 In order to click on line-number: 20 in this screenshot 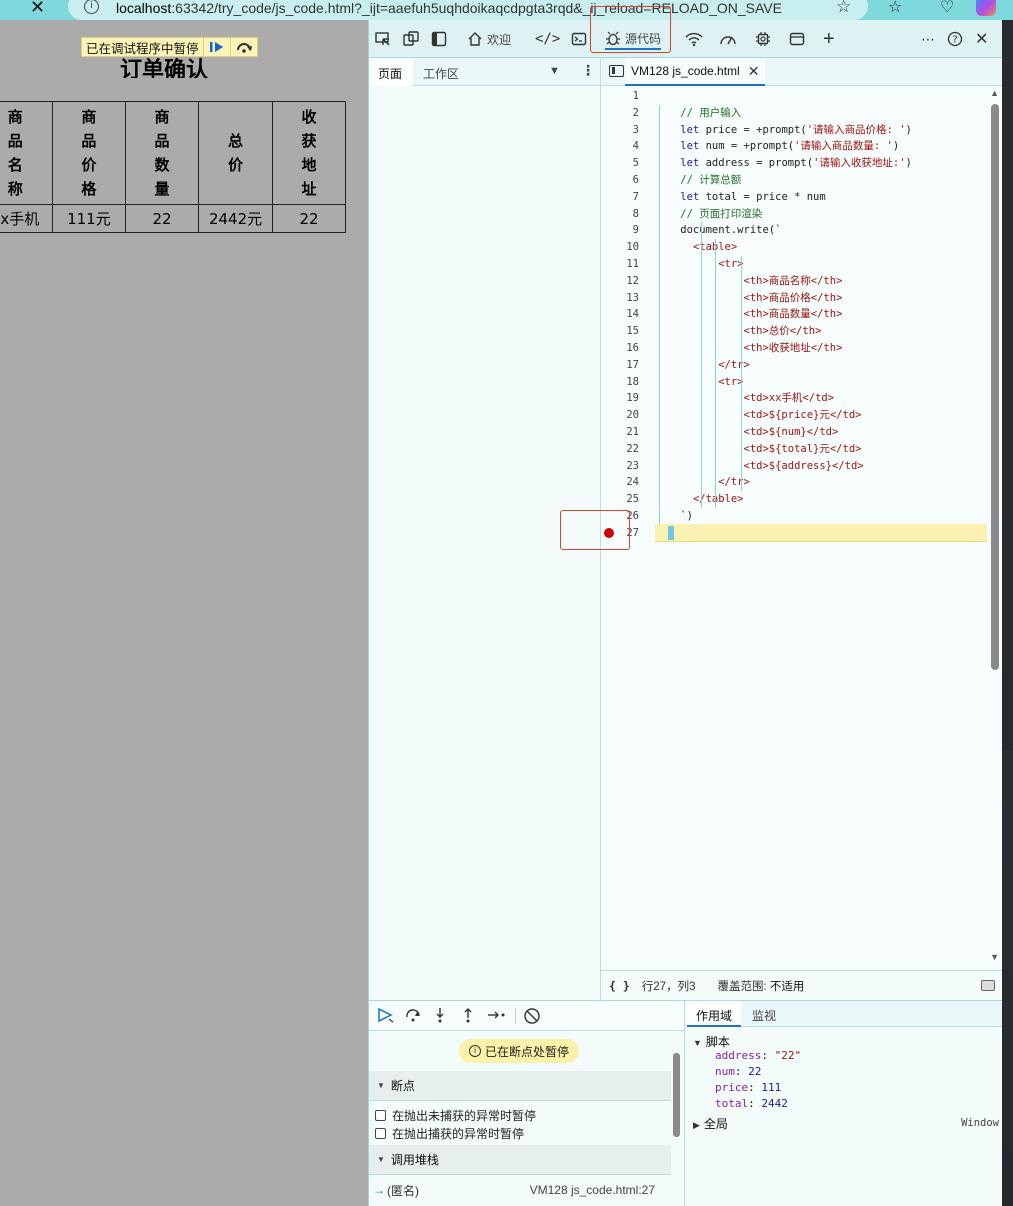, I will do `click(620, 415)`.